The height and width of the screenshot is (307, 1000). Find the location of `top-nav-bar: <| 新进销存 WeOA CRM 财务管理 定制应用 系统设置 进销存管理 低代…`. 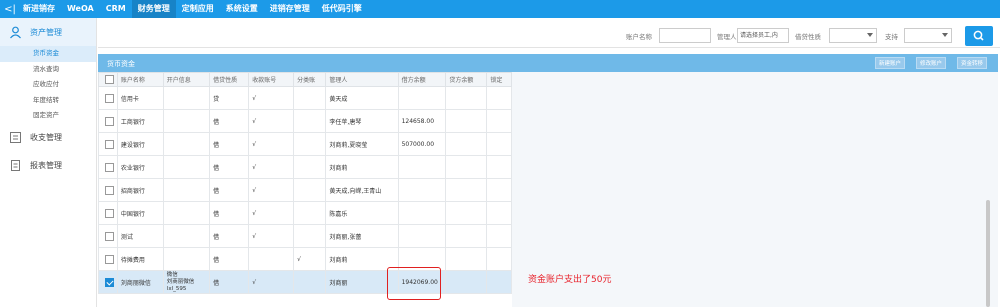

top-nav-bar: <| 新进销存 WeOA CRM 财务管理 定制应用 系统设置 进销存管理 低代… is located at coordinates (500, 9).